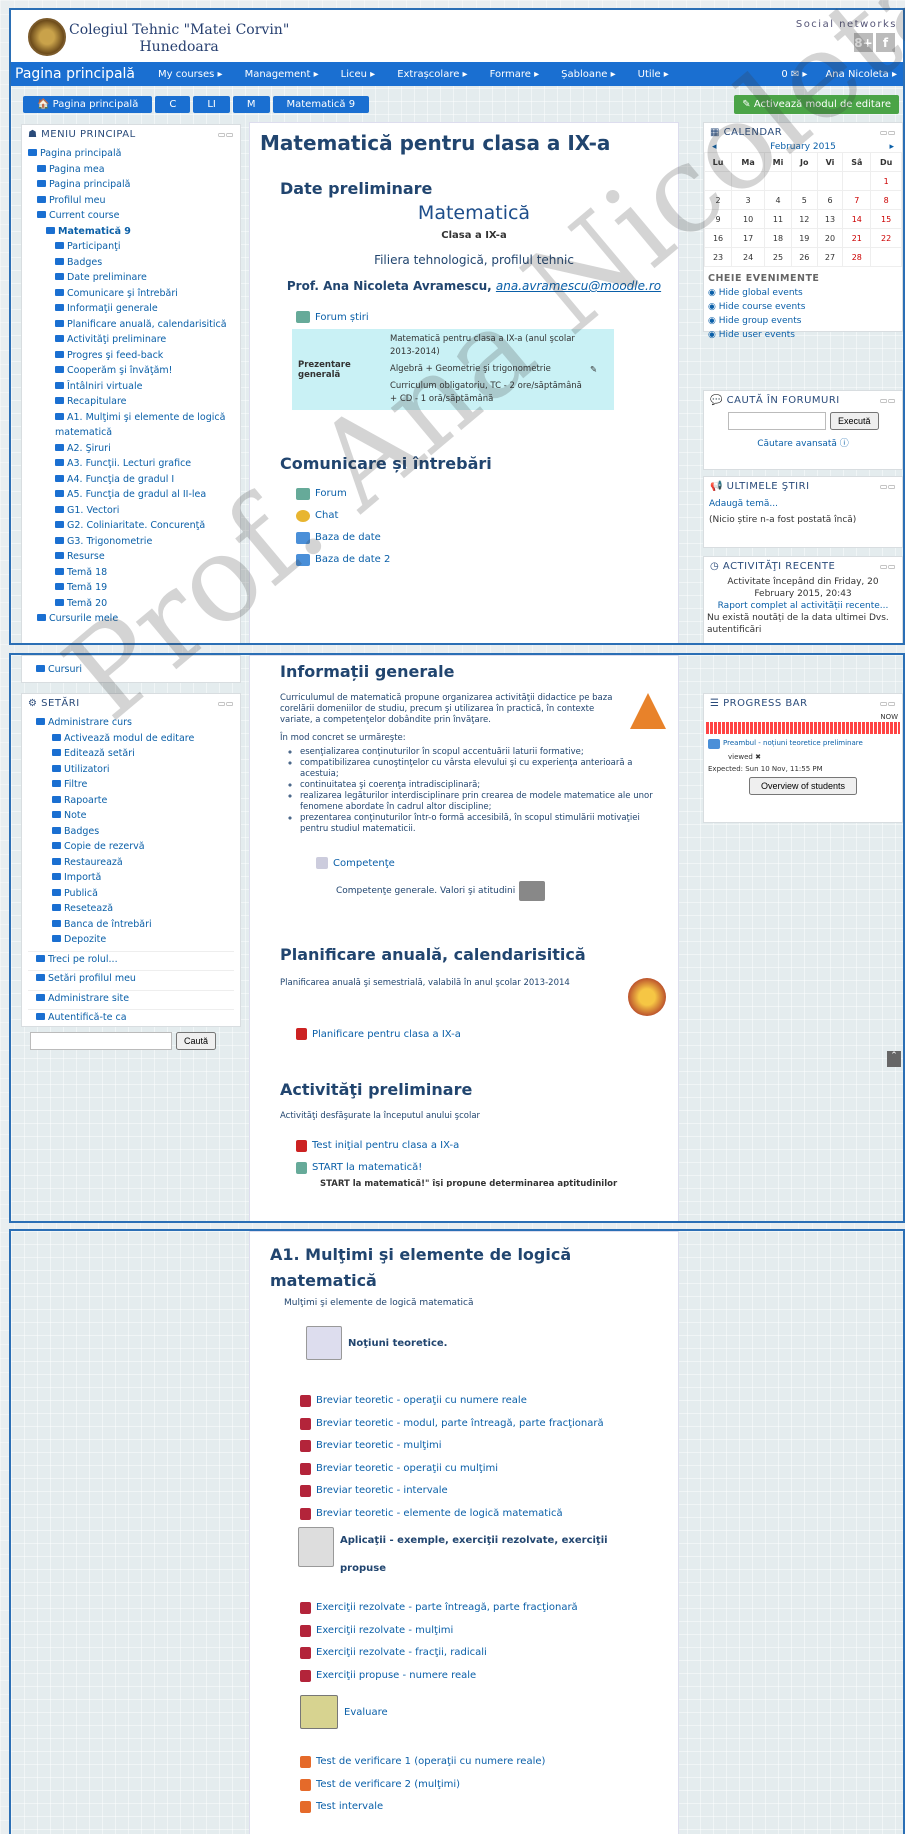  I want to click on courses-link: Cursuri, so click(131, 669).